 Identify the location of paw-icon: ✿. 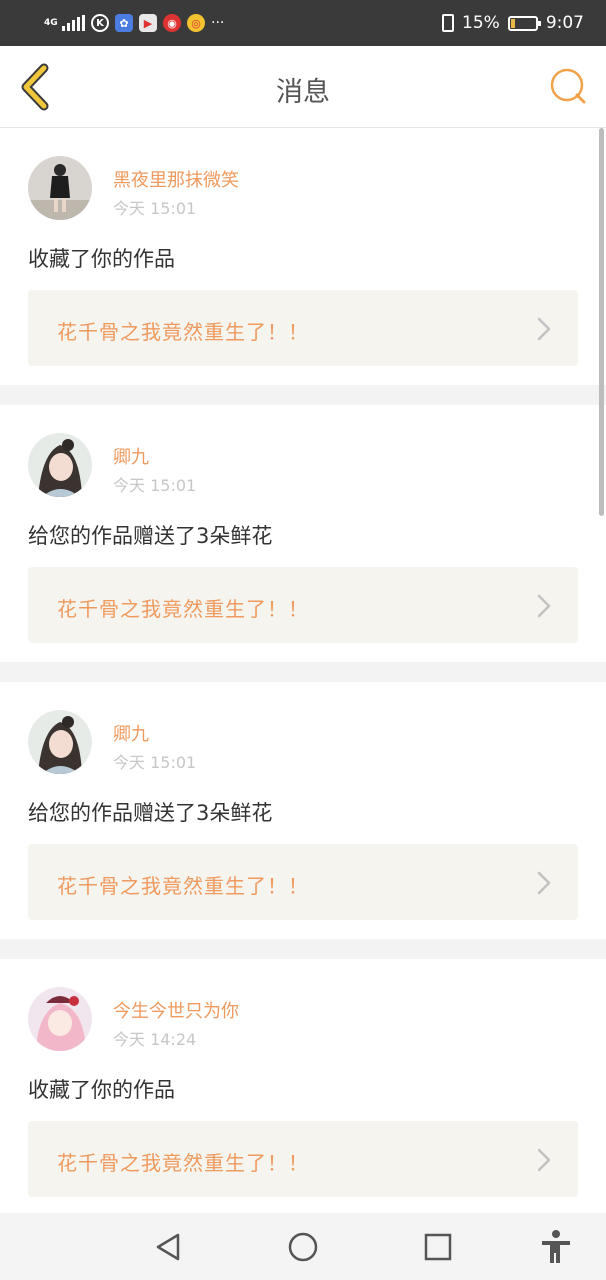
(124, 23).